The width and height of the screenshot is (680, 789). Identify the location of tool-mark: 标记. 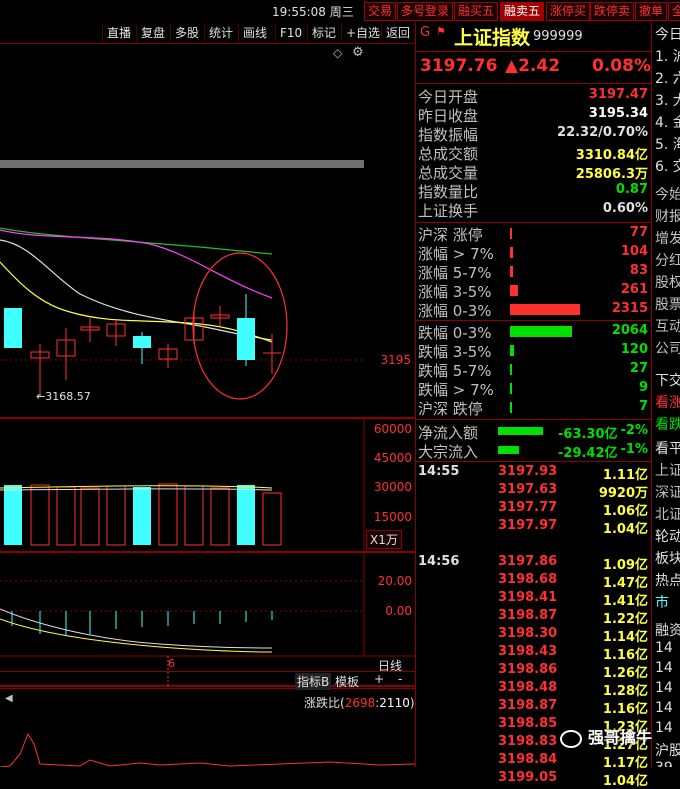
(323, 33).